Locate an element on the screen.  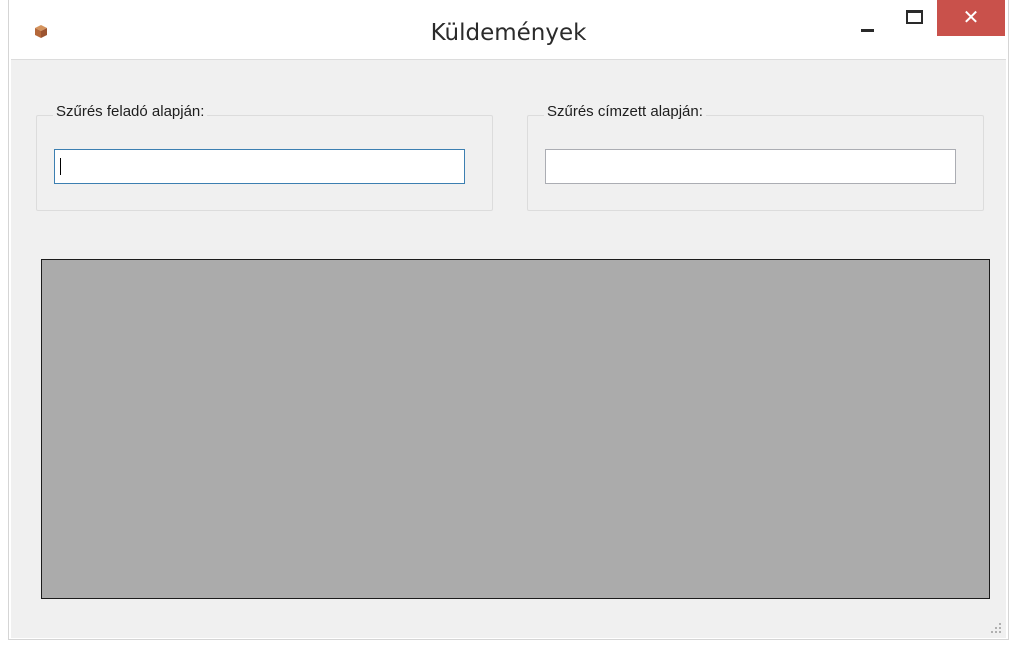
resize-grip-icon is located at coordinates (996, 628).